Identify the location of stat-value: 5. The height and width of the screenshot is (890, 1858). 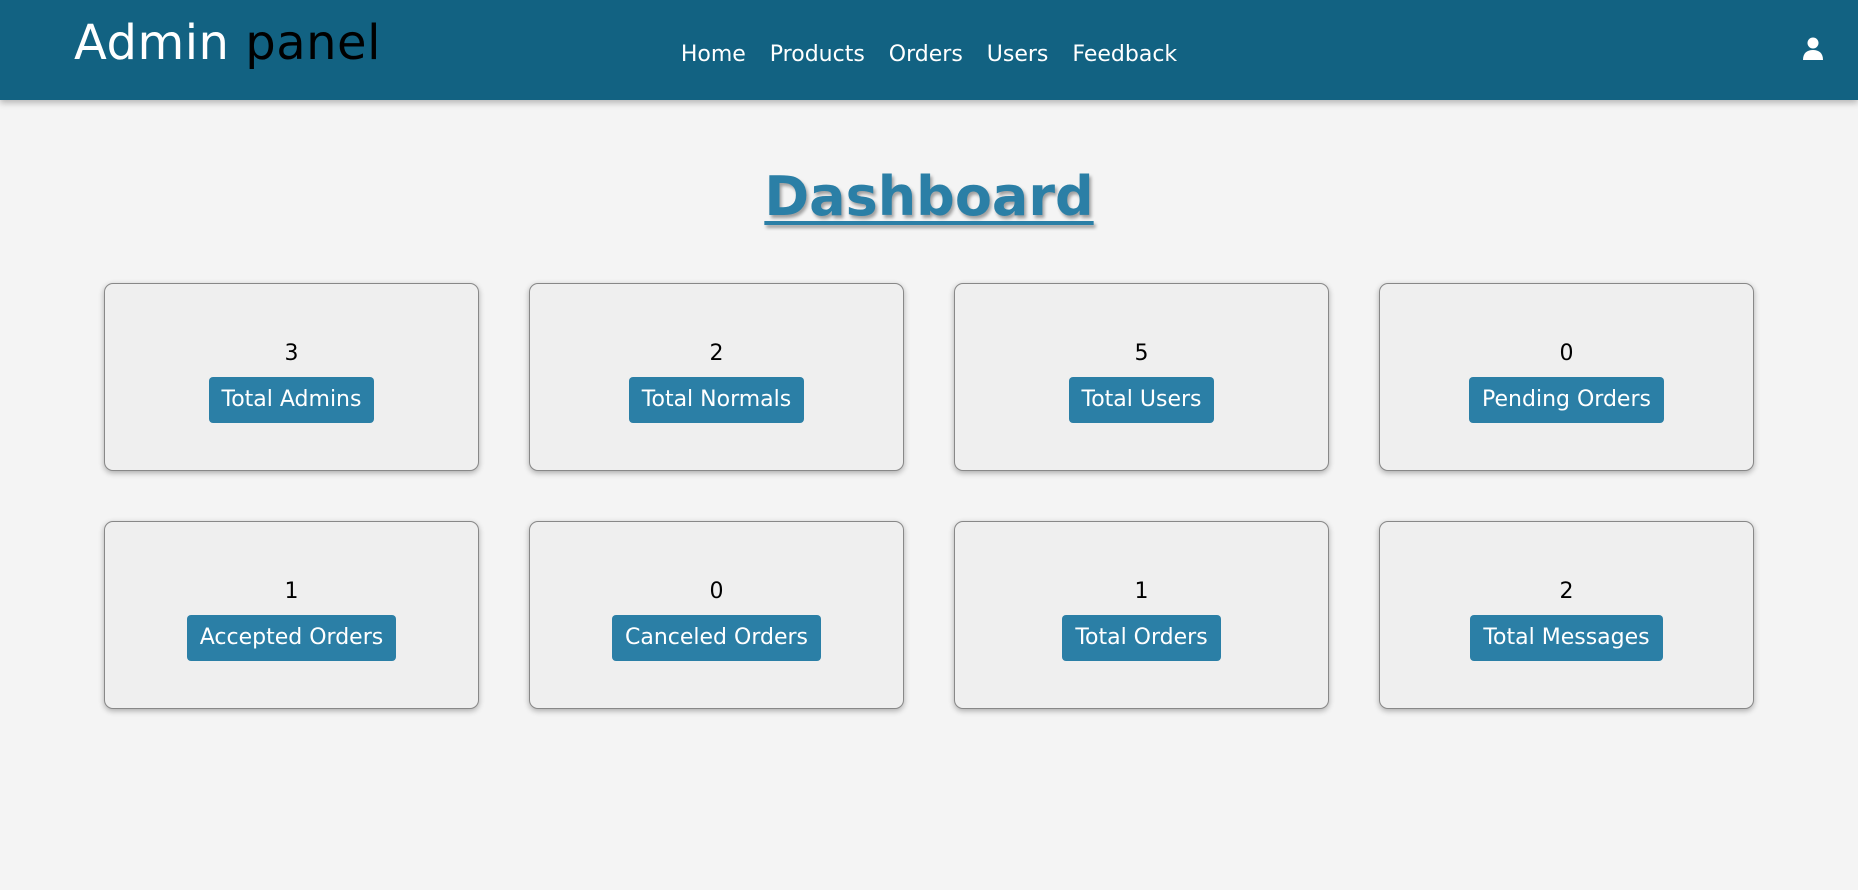
(1141, 353).